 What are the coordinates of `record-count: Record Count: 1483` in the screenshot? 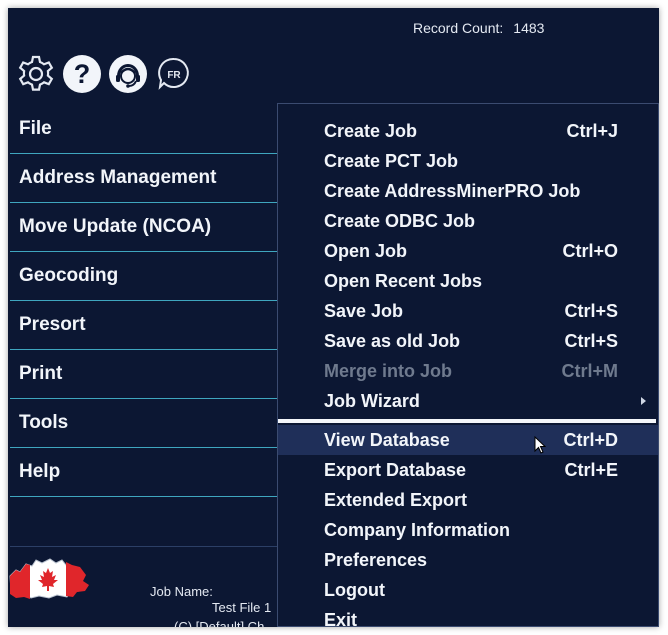 It's located at (478, 28).